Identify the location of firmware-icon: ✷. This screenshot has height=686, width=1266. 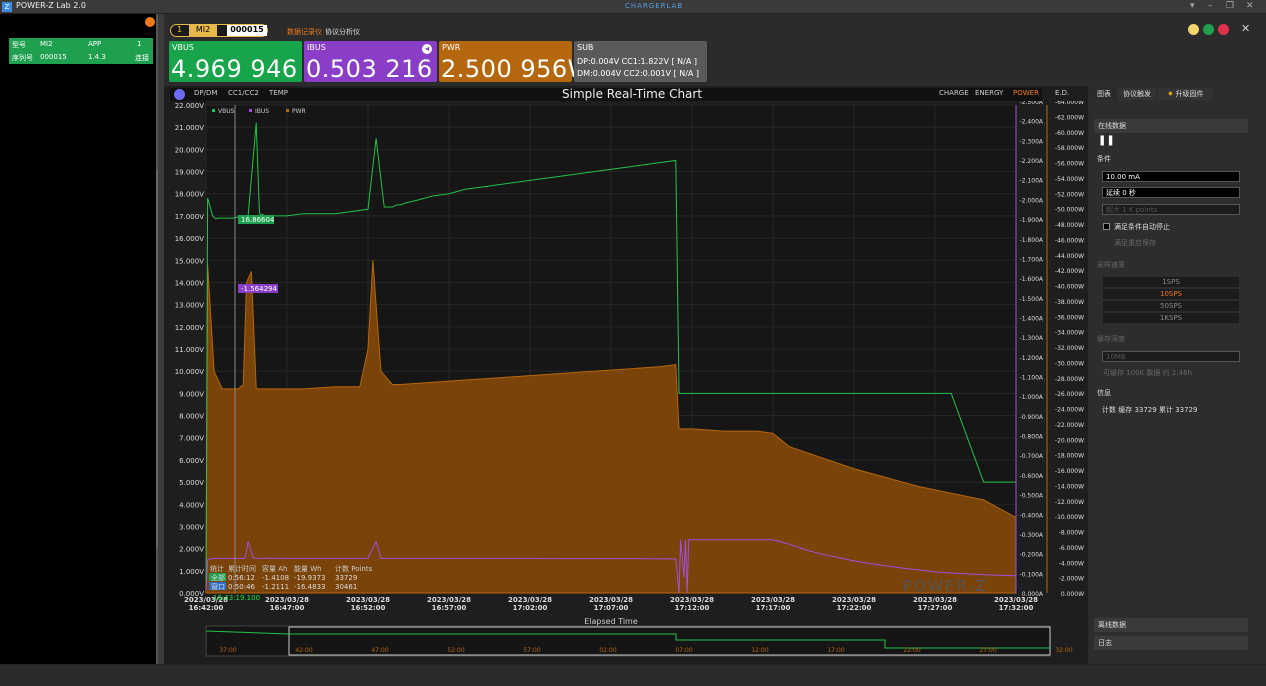
(1171, 94).